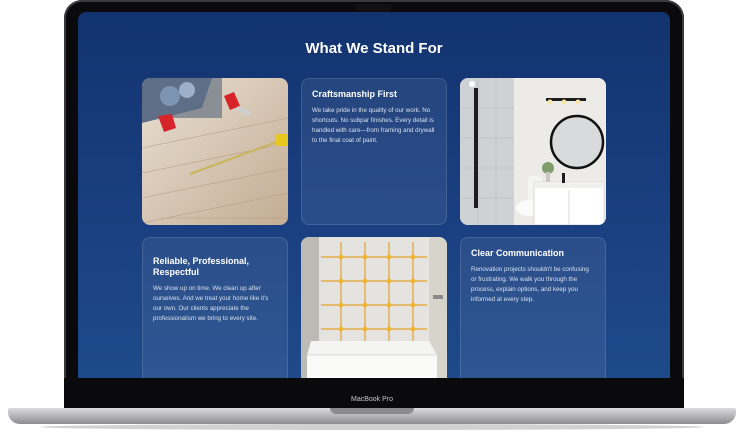 The width and height of the screenshot is (744, 434). What do you see at coordinates (374, 307) in the screenshot?
I see `tile-shower-leveling-photo` at bounding box center [374, 307].